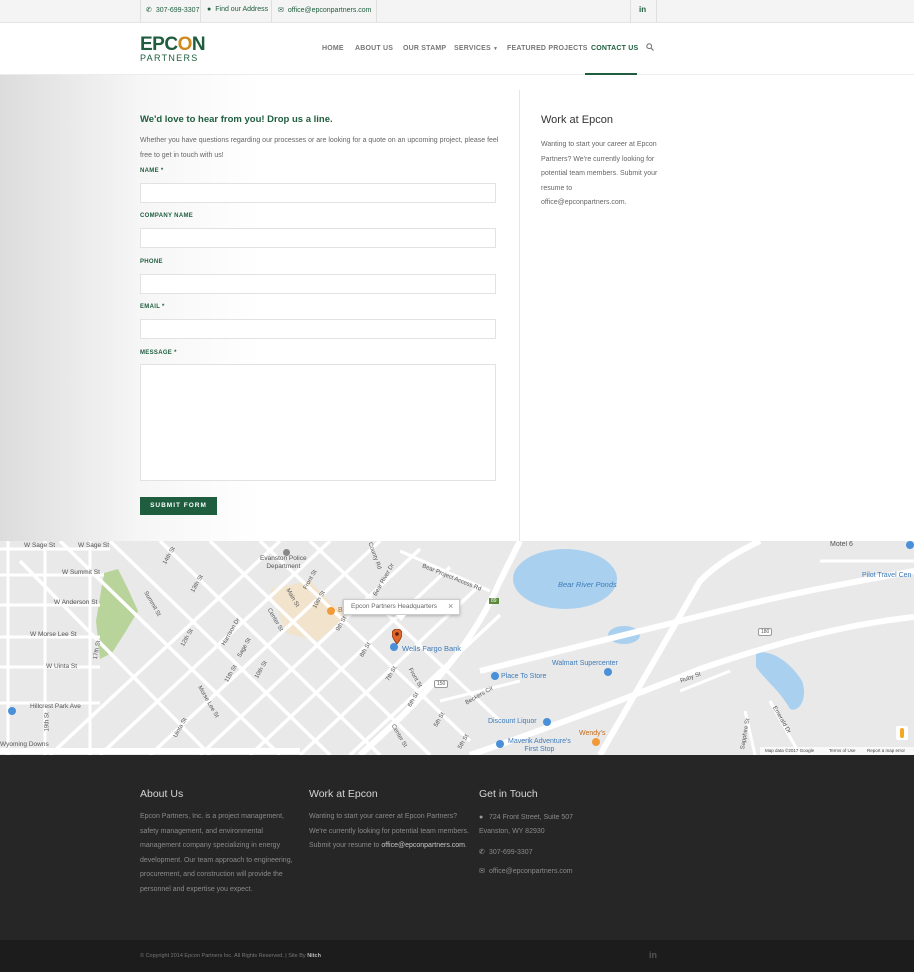 The image size is (914, 972). Describe the element at coordinates (539, 745) in the screenshot. I see `map-poi-maverik: Maverik Adventure's First Stop` at that location.